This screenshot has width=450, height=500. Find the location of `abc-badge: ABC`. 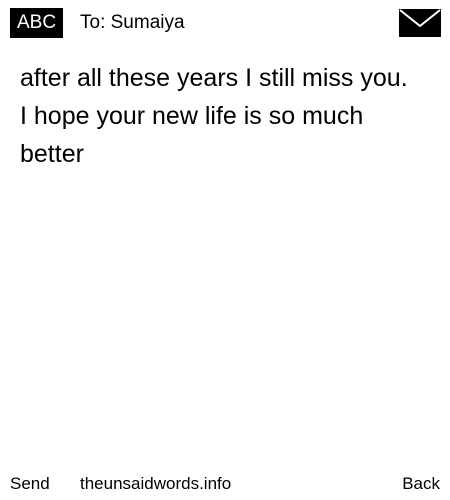

abc-badge: ABC is located at coordinates (37, 23).